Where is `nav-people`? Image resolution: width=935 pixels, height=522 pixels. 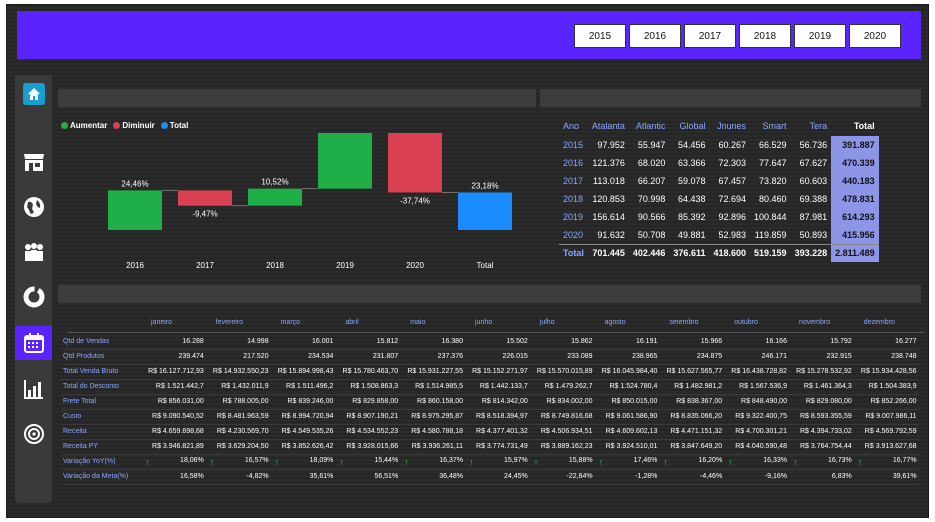
nav-people is located at coordinates (33, 252).